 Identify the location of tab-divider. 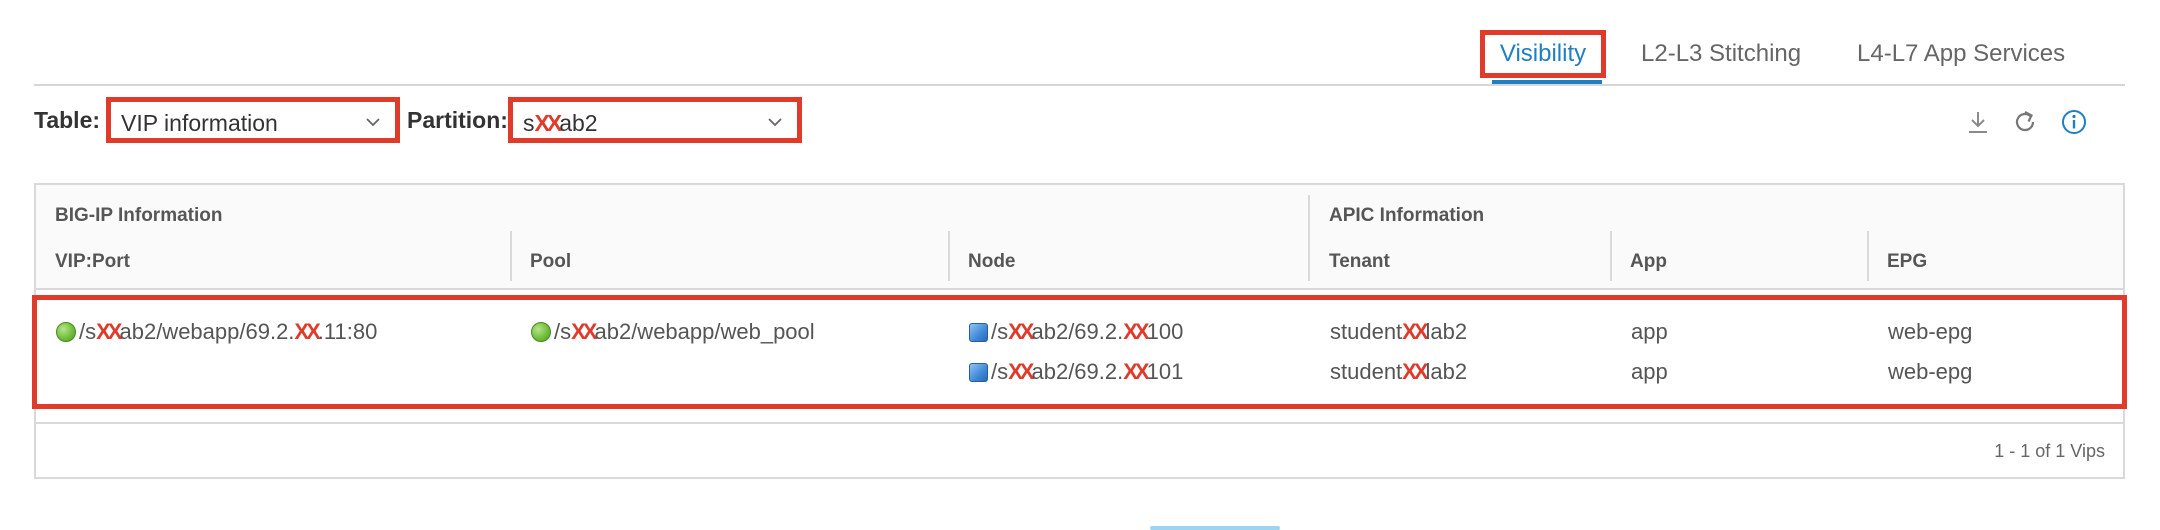
(1079, 85).